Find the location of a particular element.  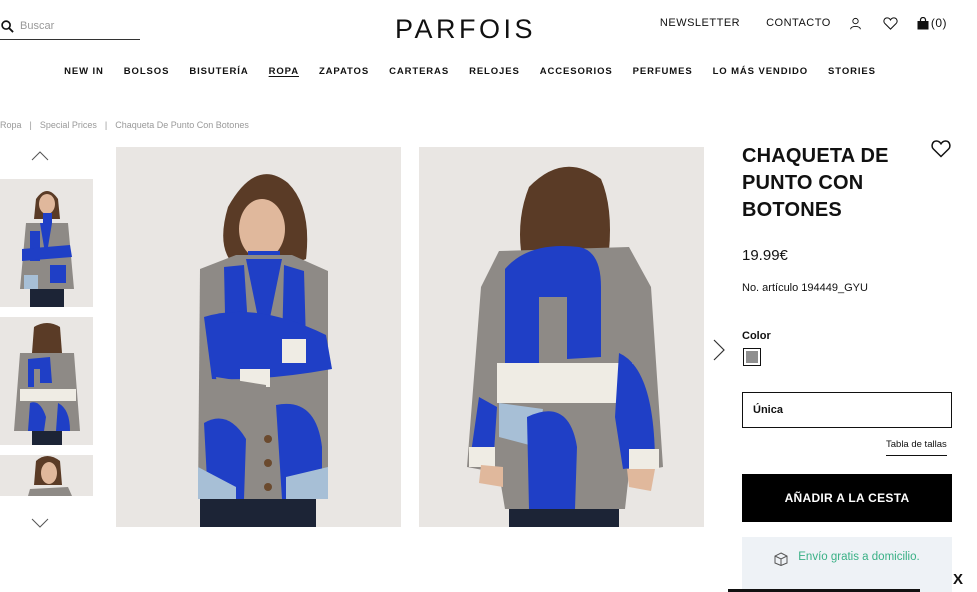

nav-item-perfumes: PERFUMES is located at coordinates (663, 71).